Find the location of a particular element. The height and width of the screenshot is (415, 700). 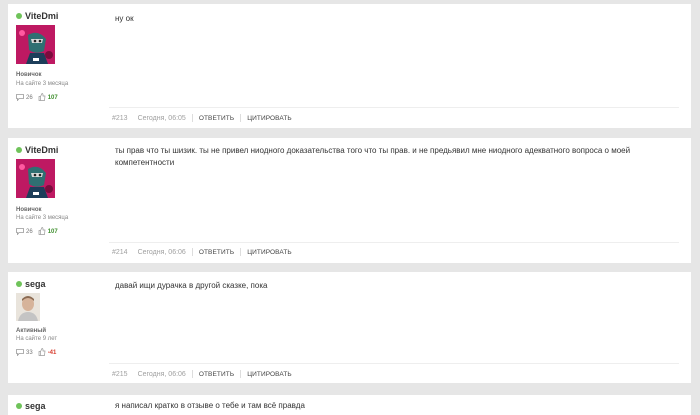

post-text: давай ищи дурачка в другой сказке, пока is located at coordinates (191, 285).